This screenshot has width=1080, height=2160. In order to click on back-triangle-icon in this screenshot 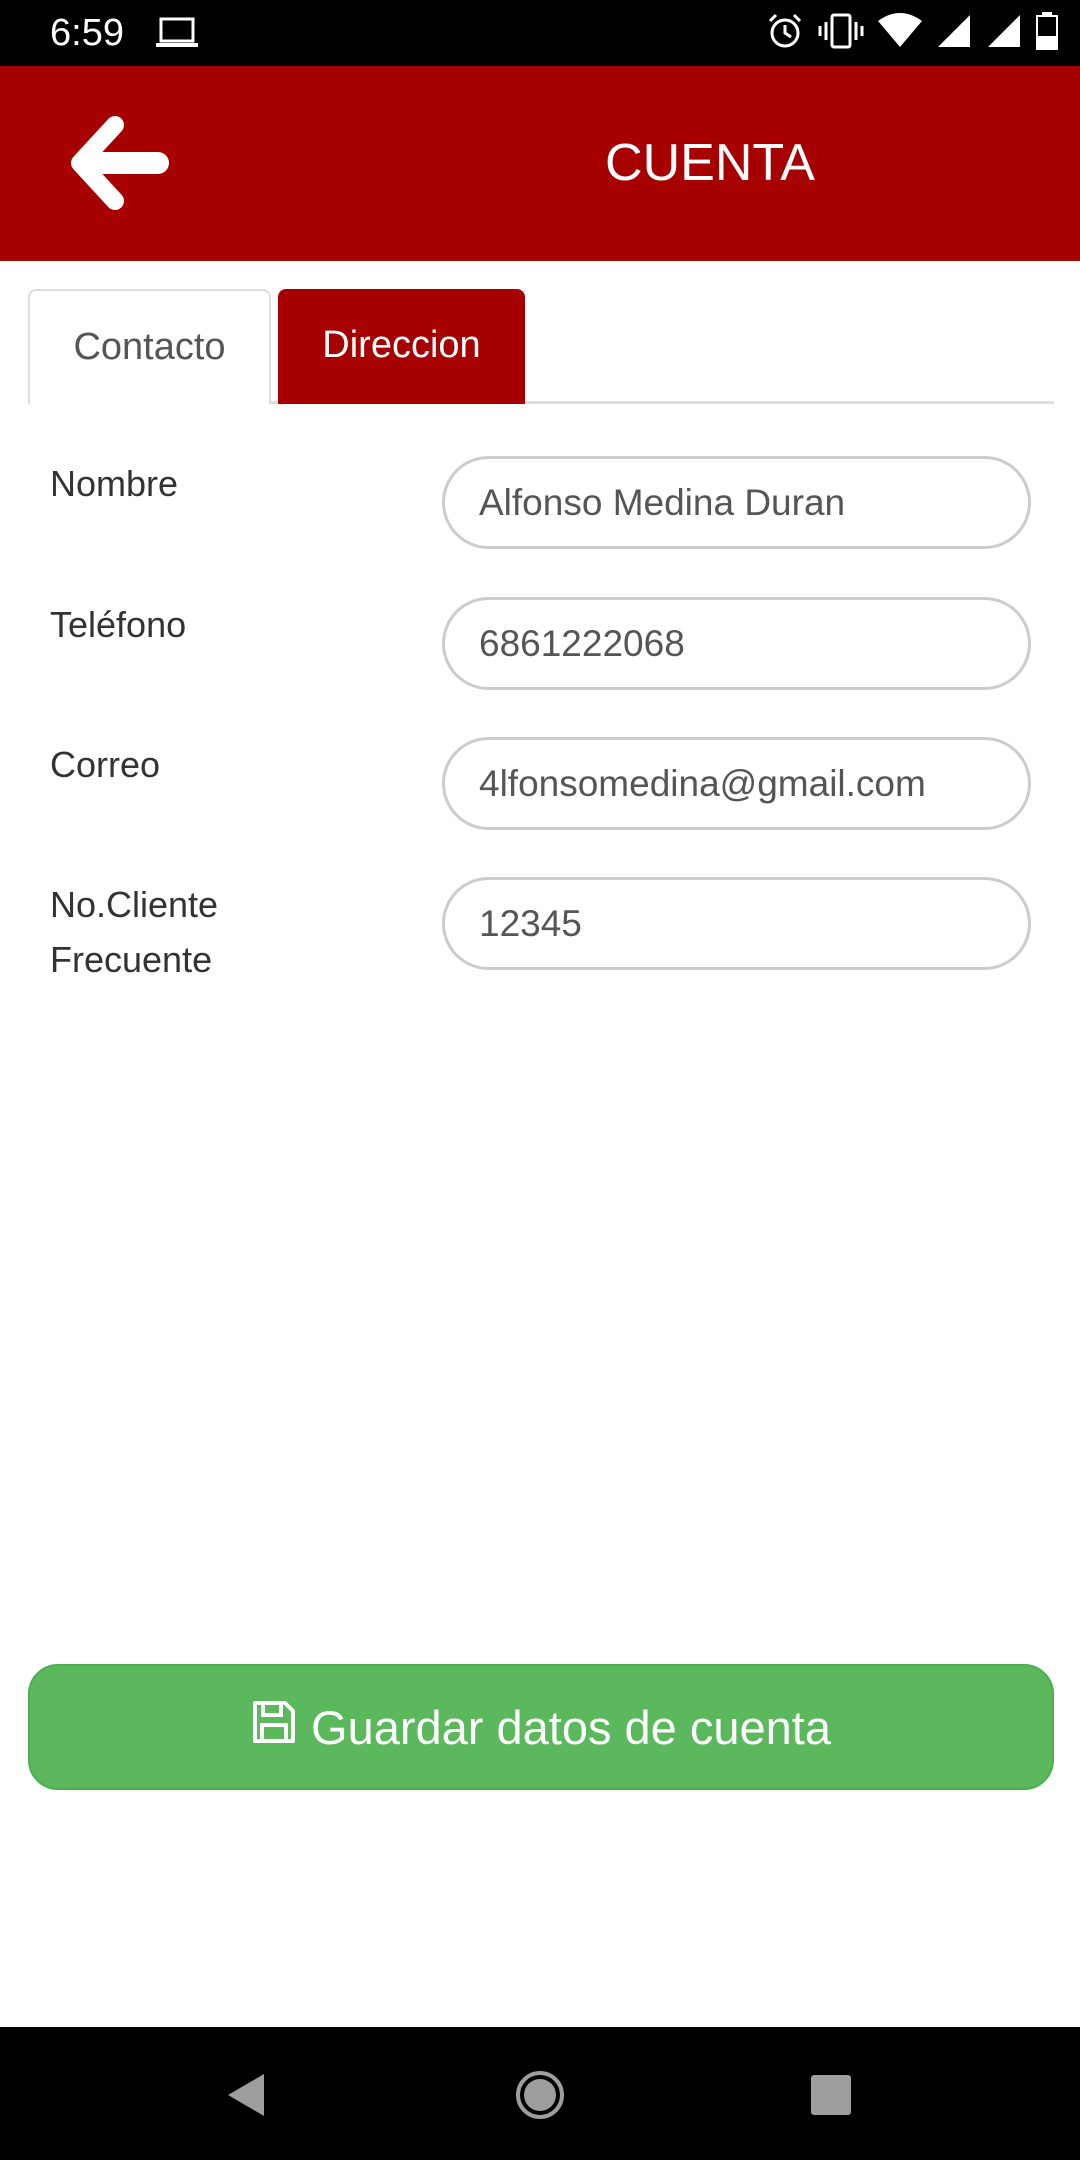, I will do `click(246, 2095)`.